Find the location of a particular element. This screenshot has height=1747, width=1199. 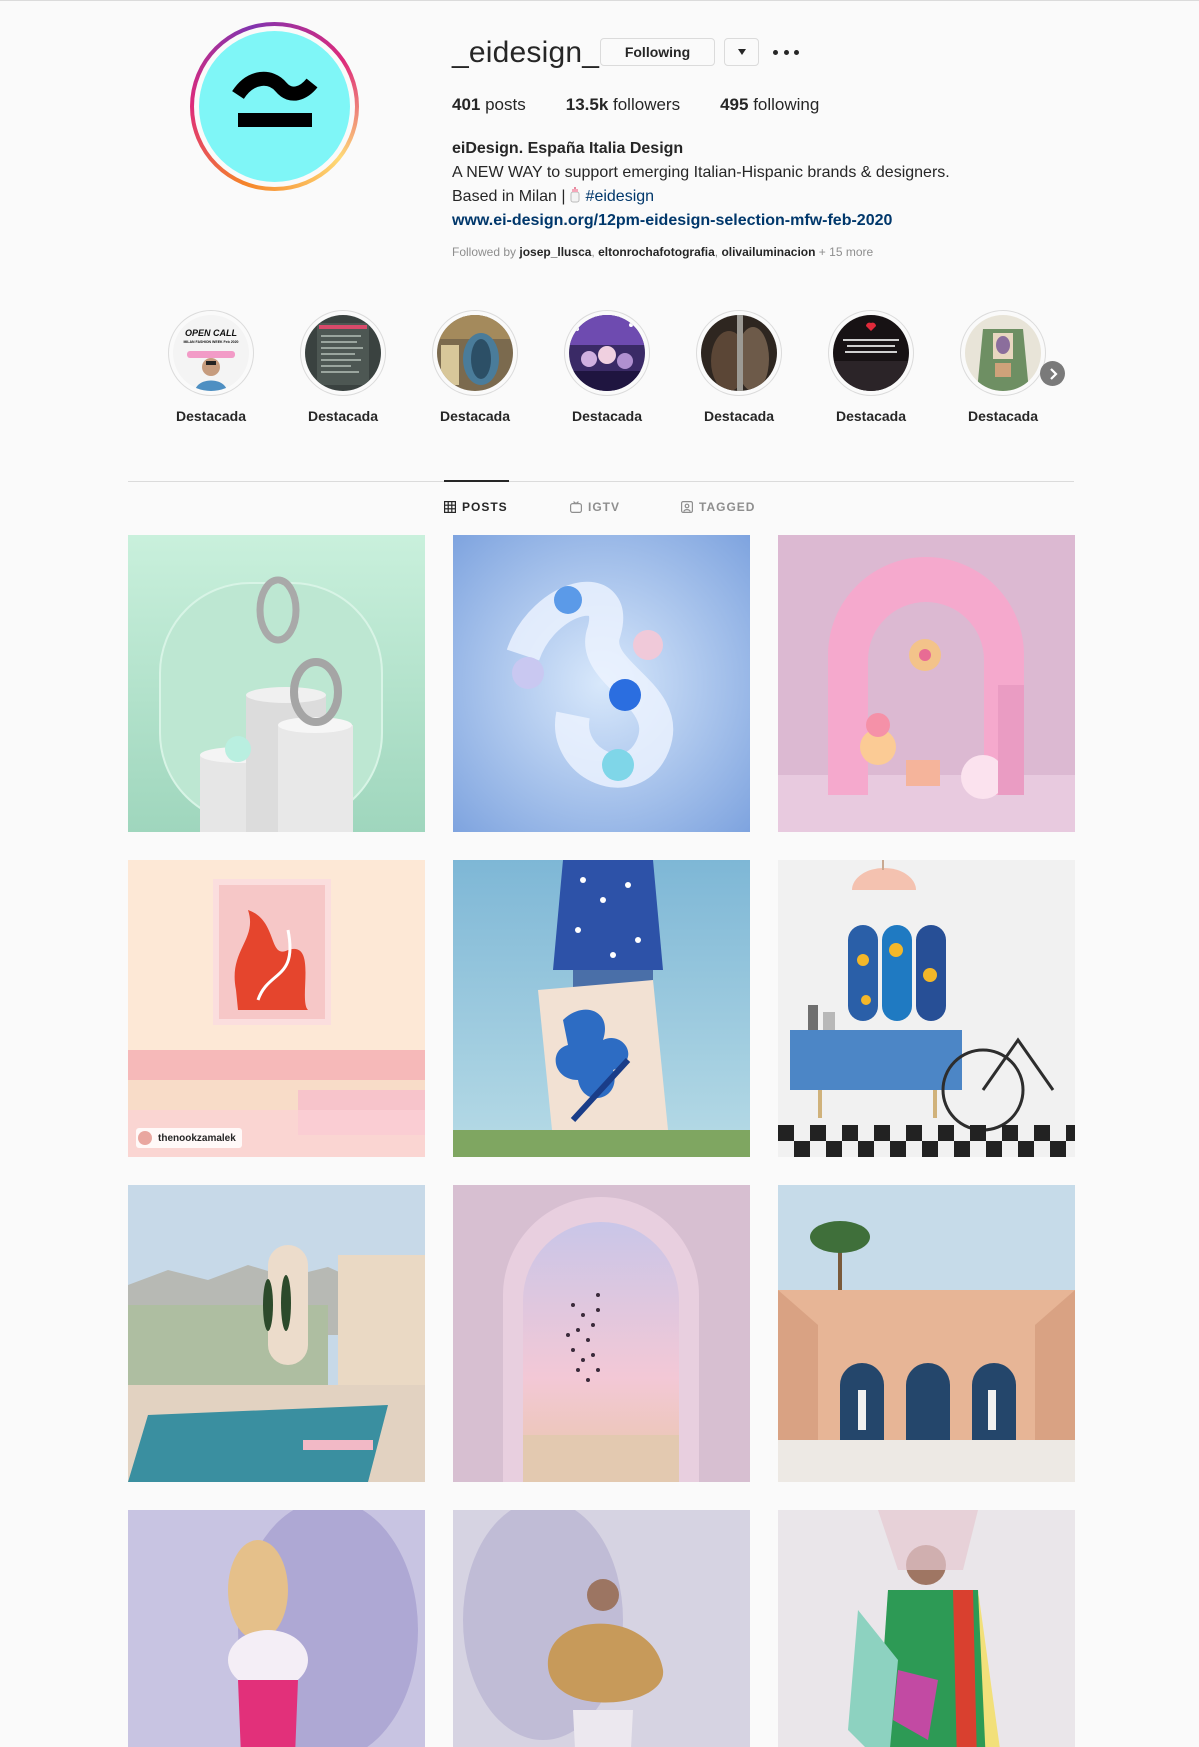

profile-full-name: eiDesign. España Italia Design is located at coordinates (568, 148).